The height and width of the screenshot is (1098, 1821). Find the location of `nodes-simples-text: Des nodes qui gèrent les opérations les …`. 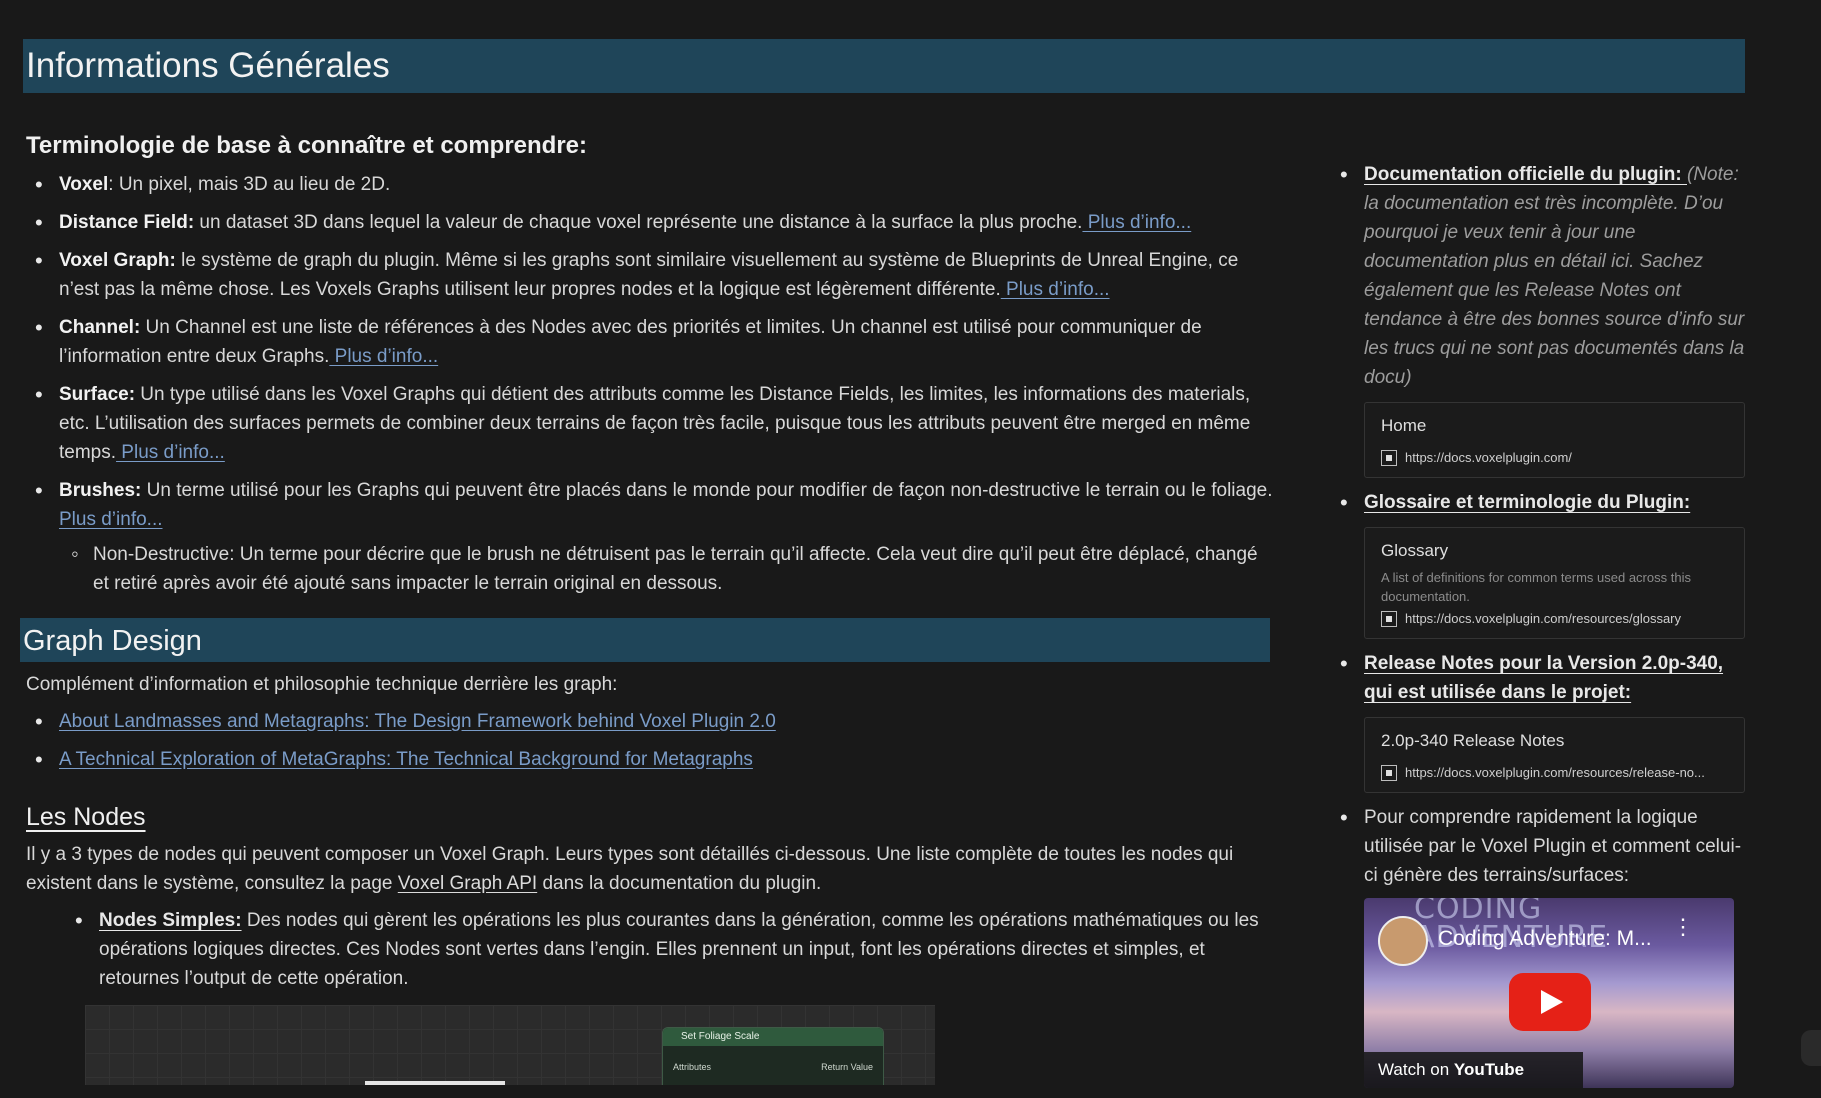

nodes-simples-text: Des nodes qui gèrent les opérations les … is located at coordinates (679, 949).